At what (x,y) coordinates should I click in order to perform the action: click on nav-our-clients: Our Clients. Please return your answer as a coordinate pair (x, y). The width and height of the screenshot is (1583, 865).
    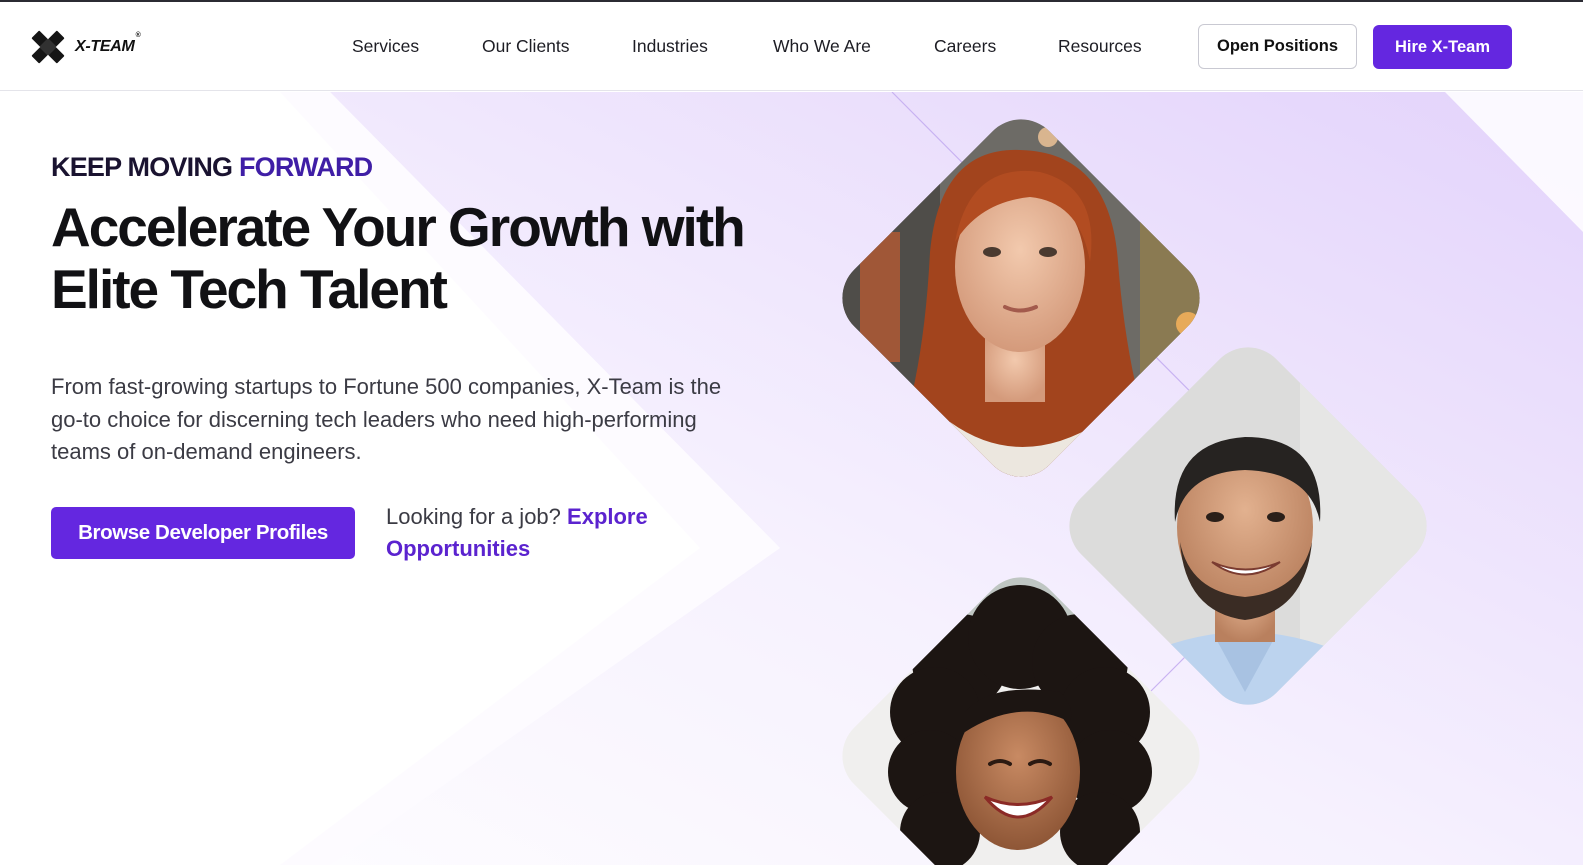
    Looking at the image, I should click on (526, 46).